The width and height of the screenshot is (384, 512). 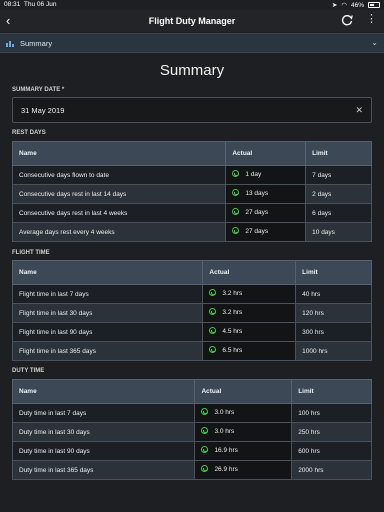 What do you see at coordinates (249, 332) in the screenshot?
I see `row-actual: 4.5 hrs` at bounding box center [249, 332].